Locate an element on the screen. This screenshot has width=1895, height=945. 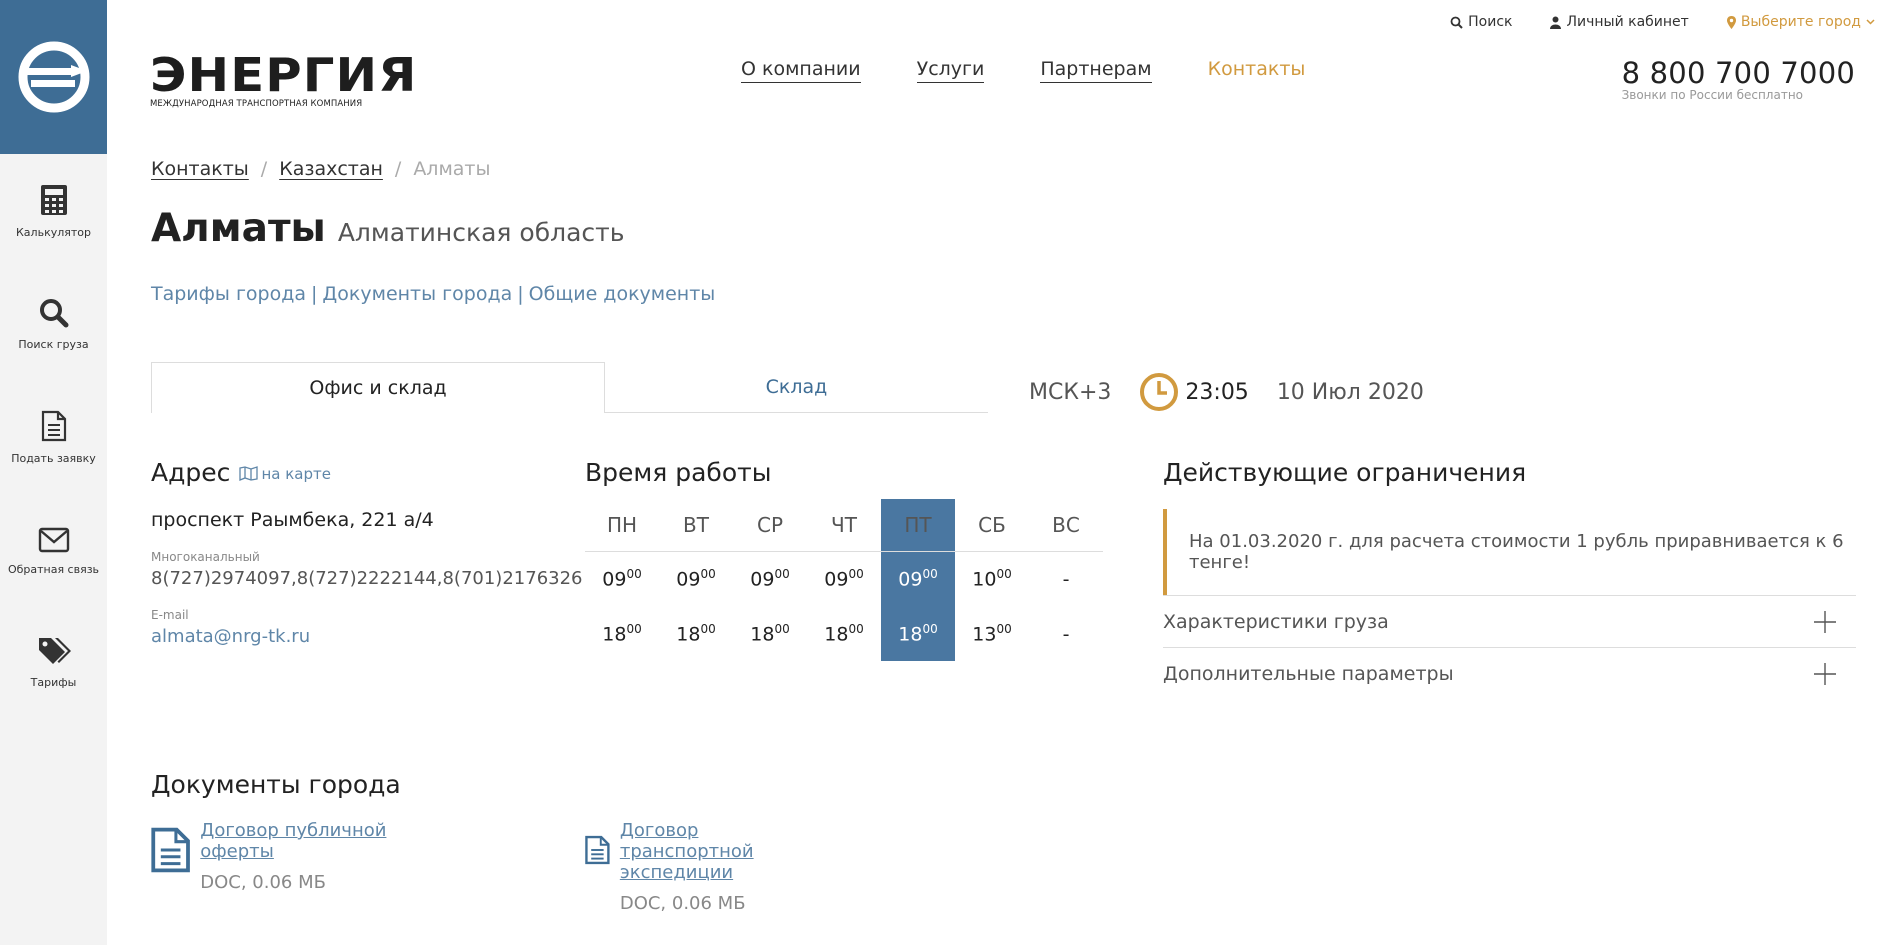
sidebar-item-request: Подать заявку is located at coordinates (53, 437).